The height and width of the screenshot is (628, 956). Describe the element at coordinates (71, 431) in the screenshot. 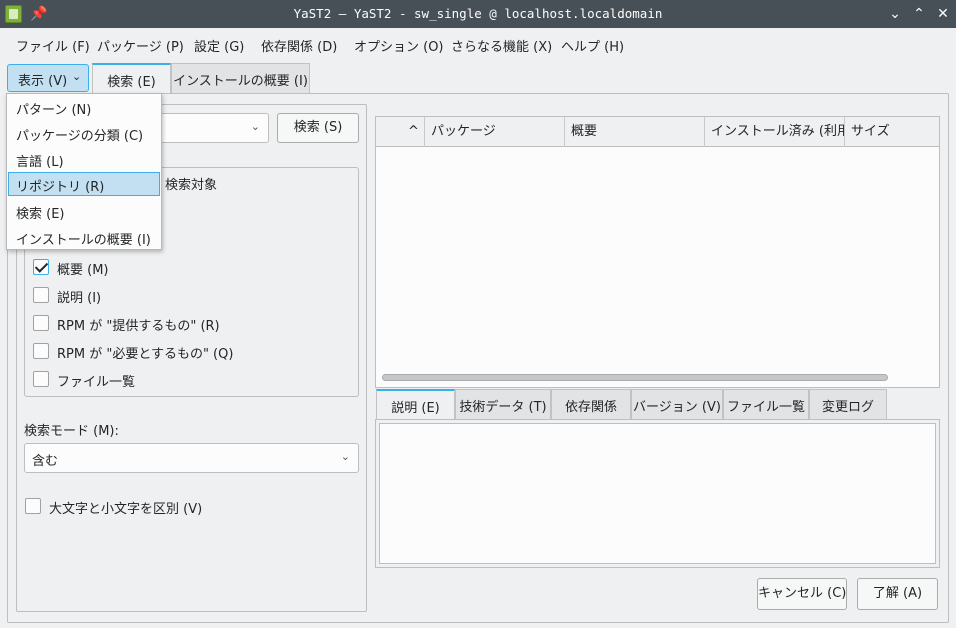

I see `search-mode-label: 検索モード (M):` at that location.